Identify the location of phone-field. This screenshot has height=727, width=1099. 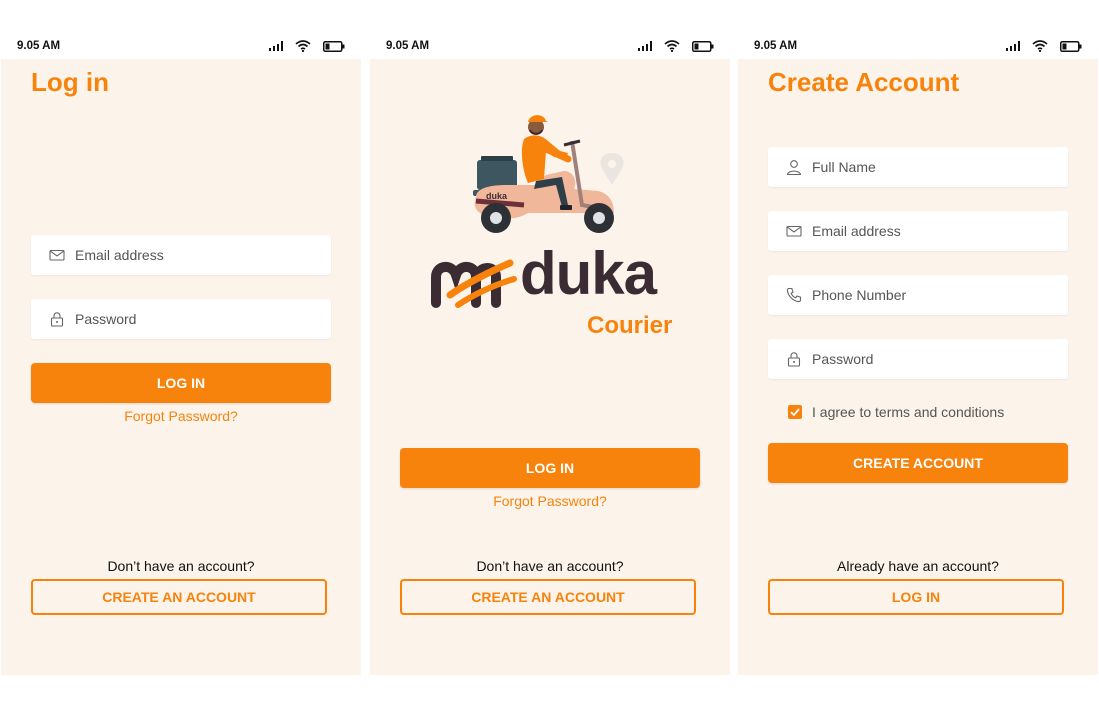
(918, 295).